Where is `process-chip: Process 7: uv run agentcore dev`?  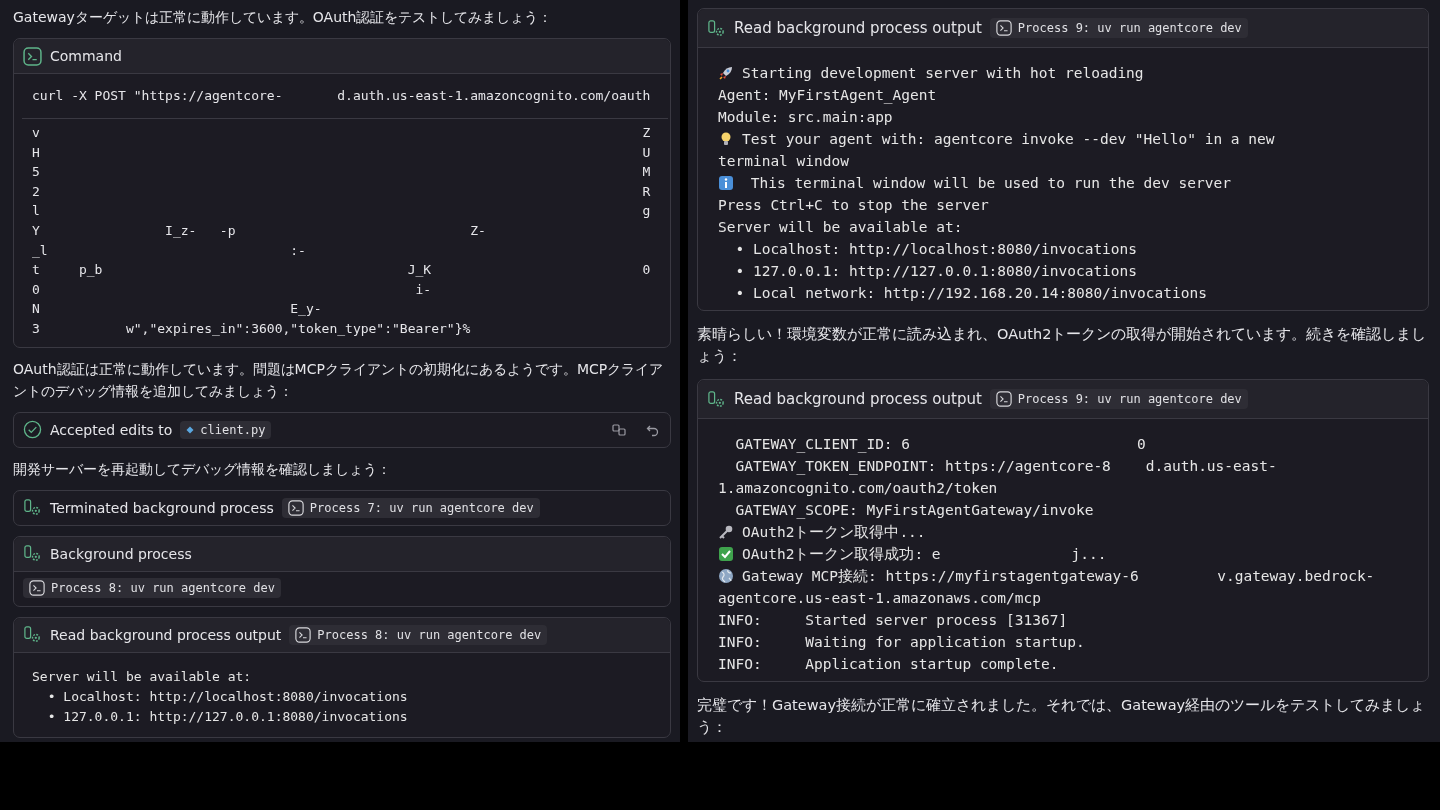 process-chip: Process 7: uv run agentcore dev is located at coordinates (410, 507).